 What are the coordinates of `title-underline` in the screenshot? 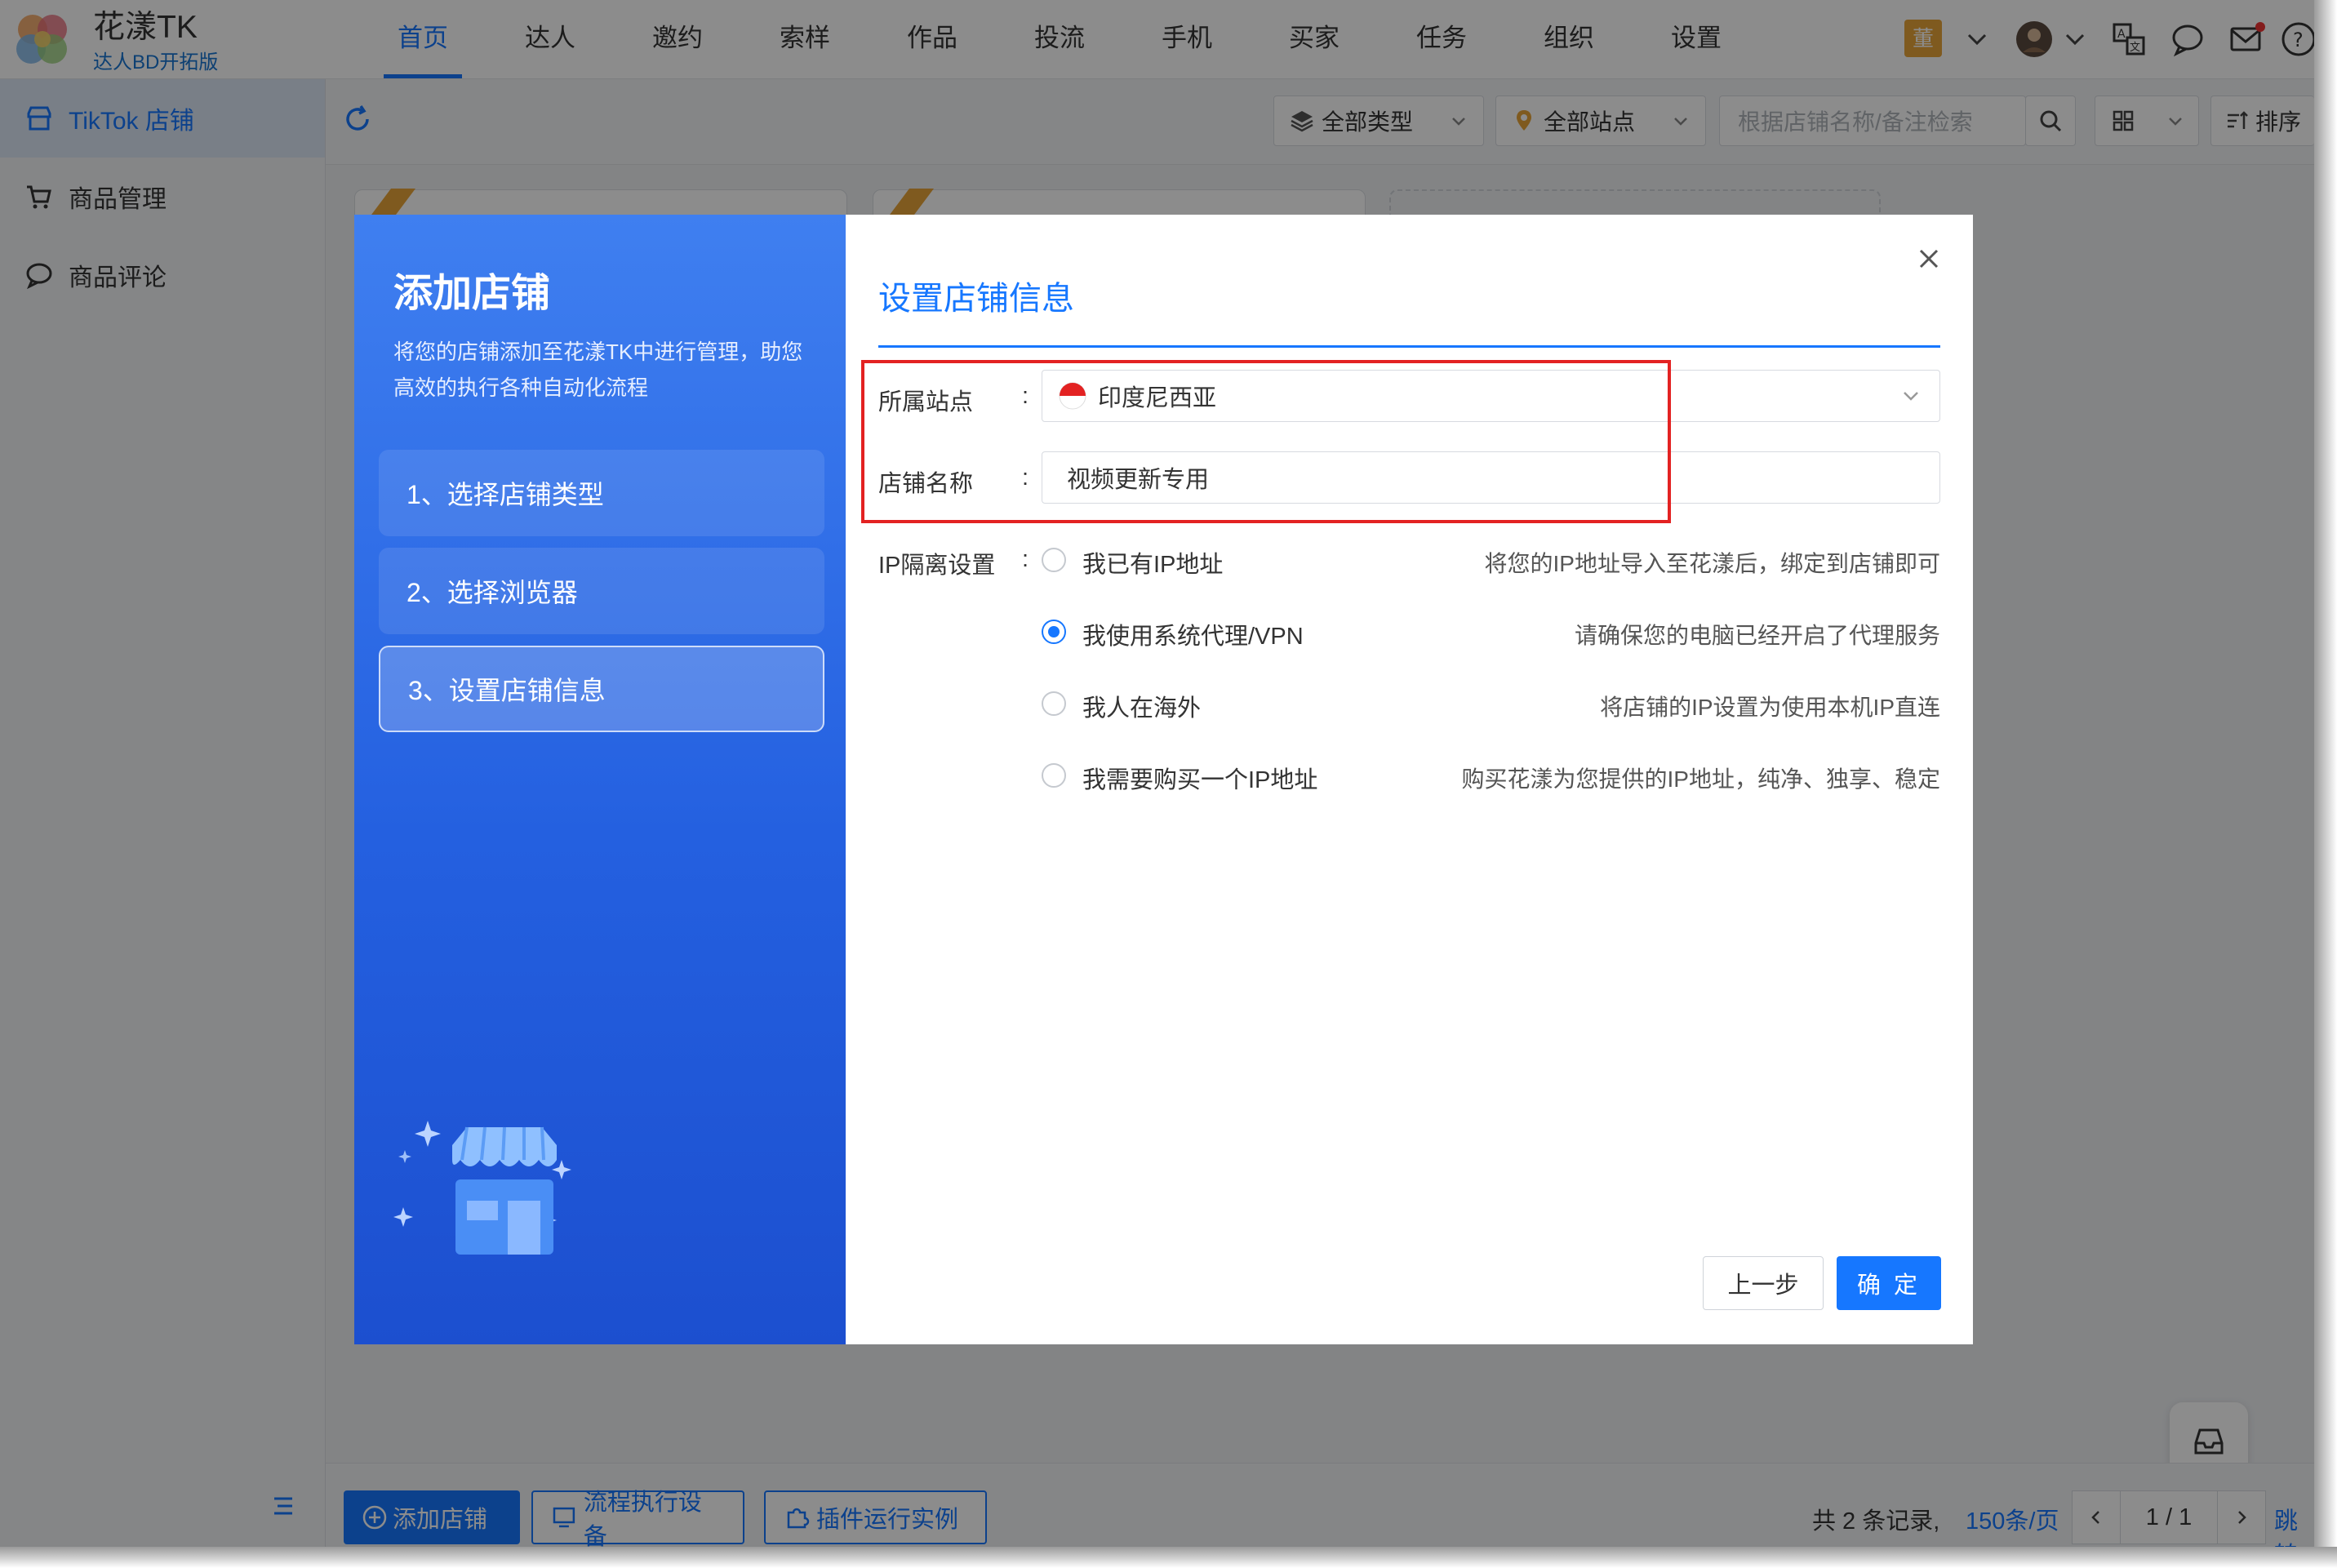 It's located at (1409, 346).